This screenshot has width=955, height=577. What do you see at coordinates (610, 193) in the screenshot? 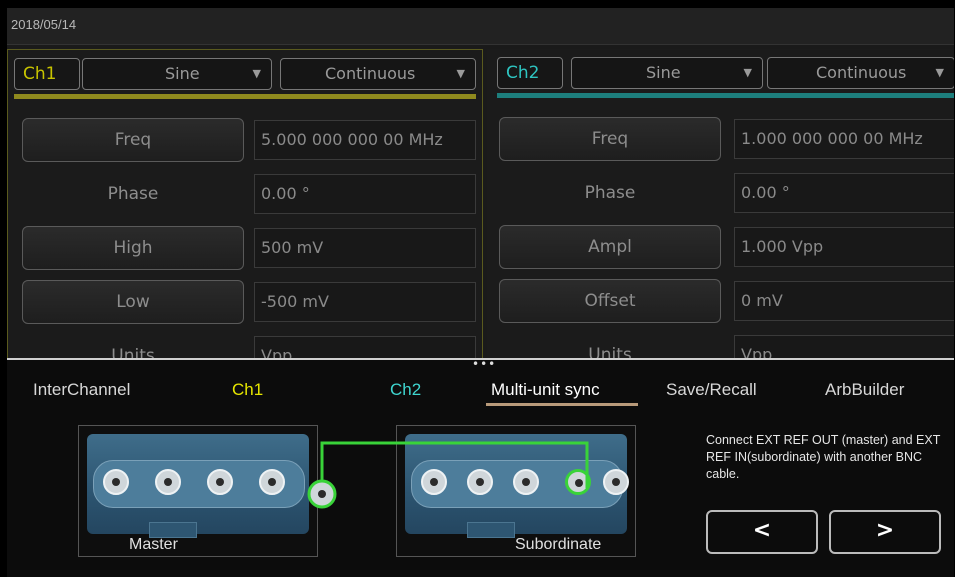
I see `ch2-phase-label: Phase` at bounding box center [610, 193].